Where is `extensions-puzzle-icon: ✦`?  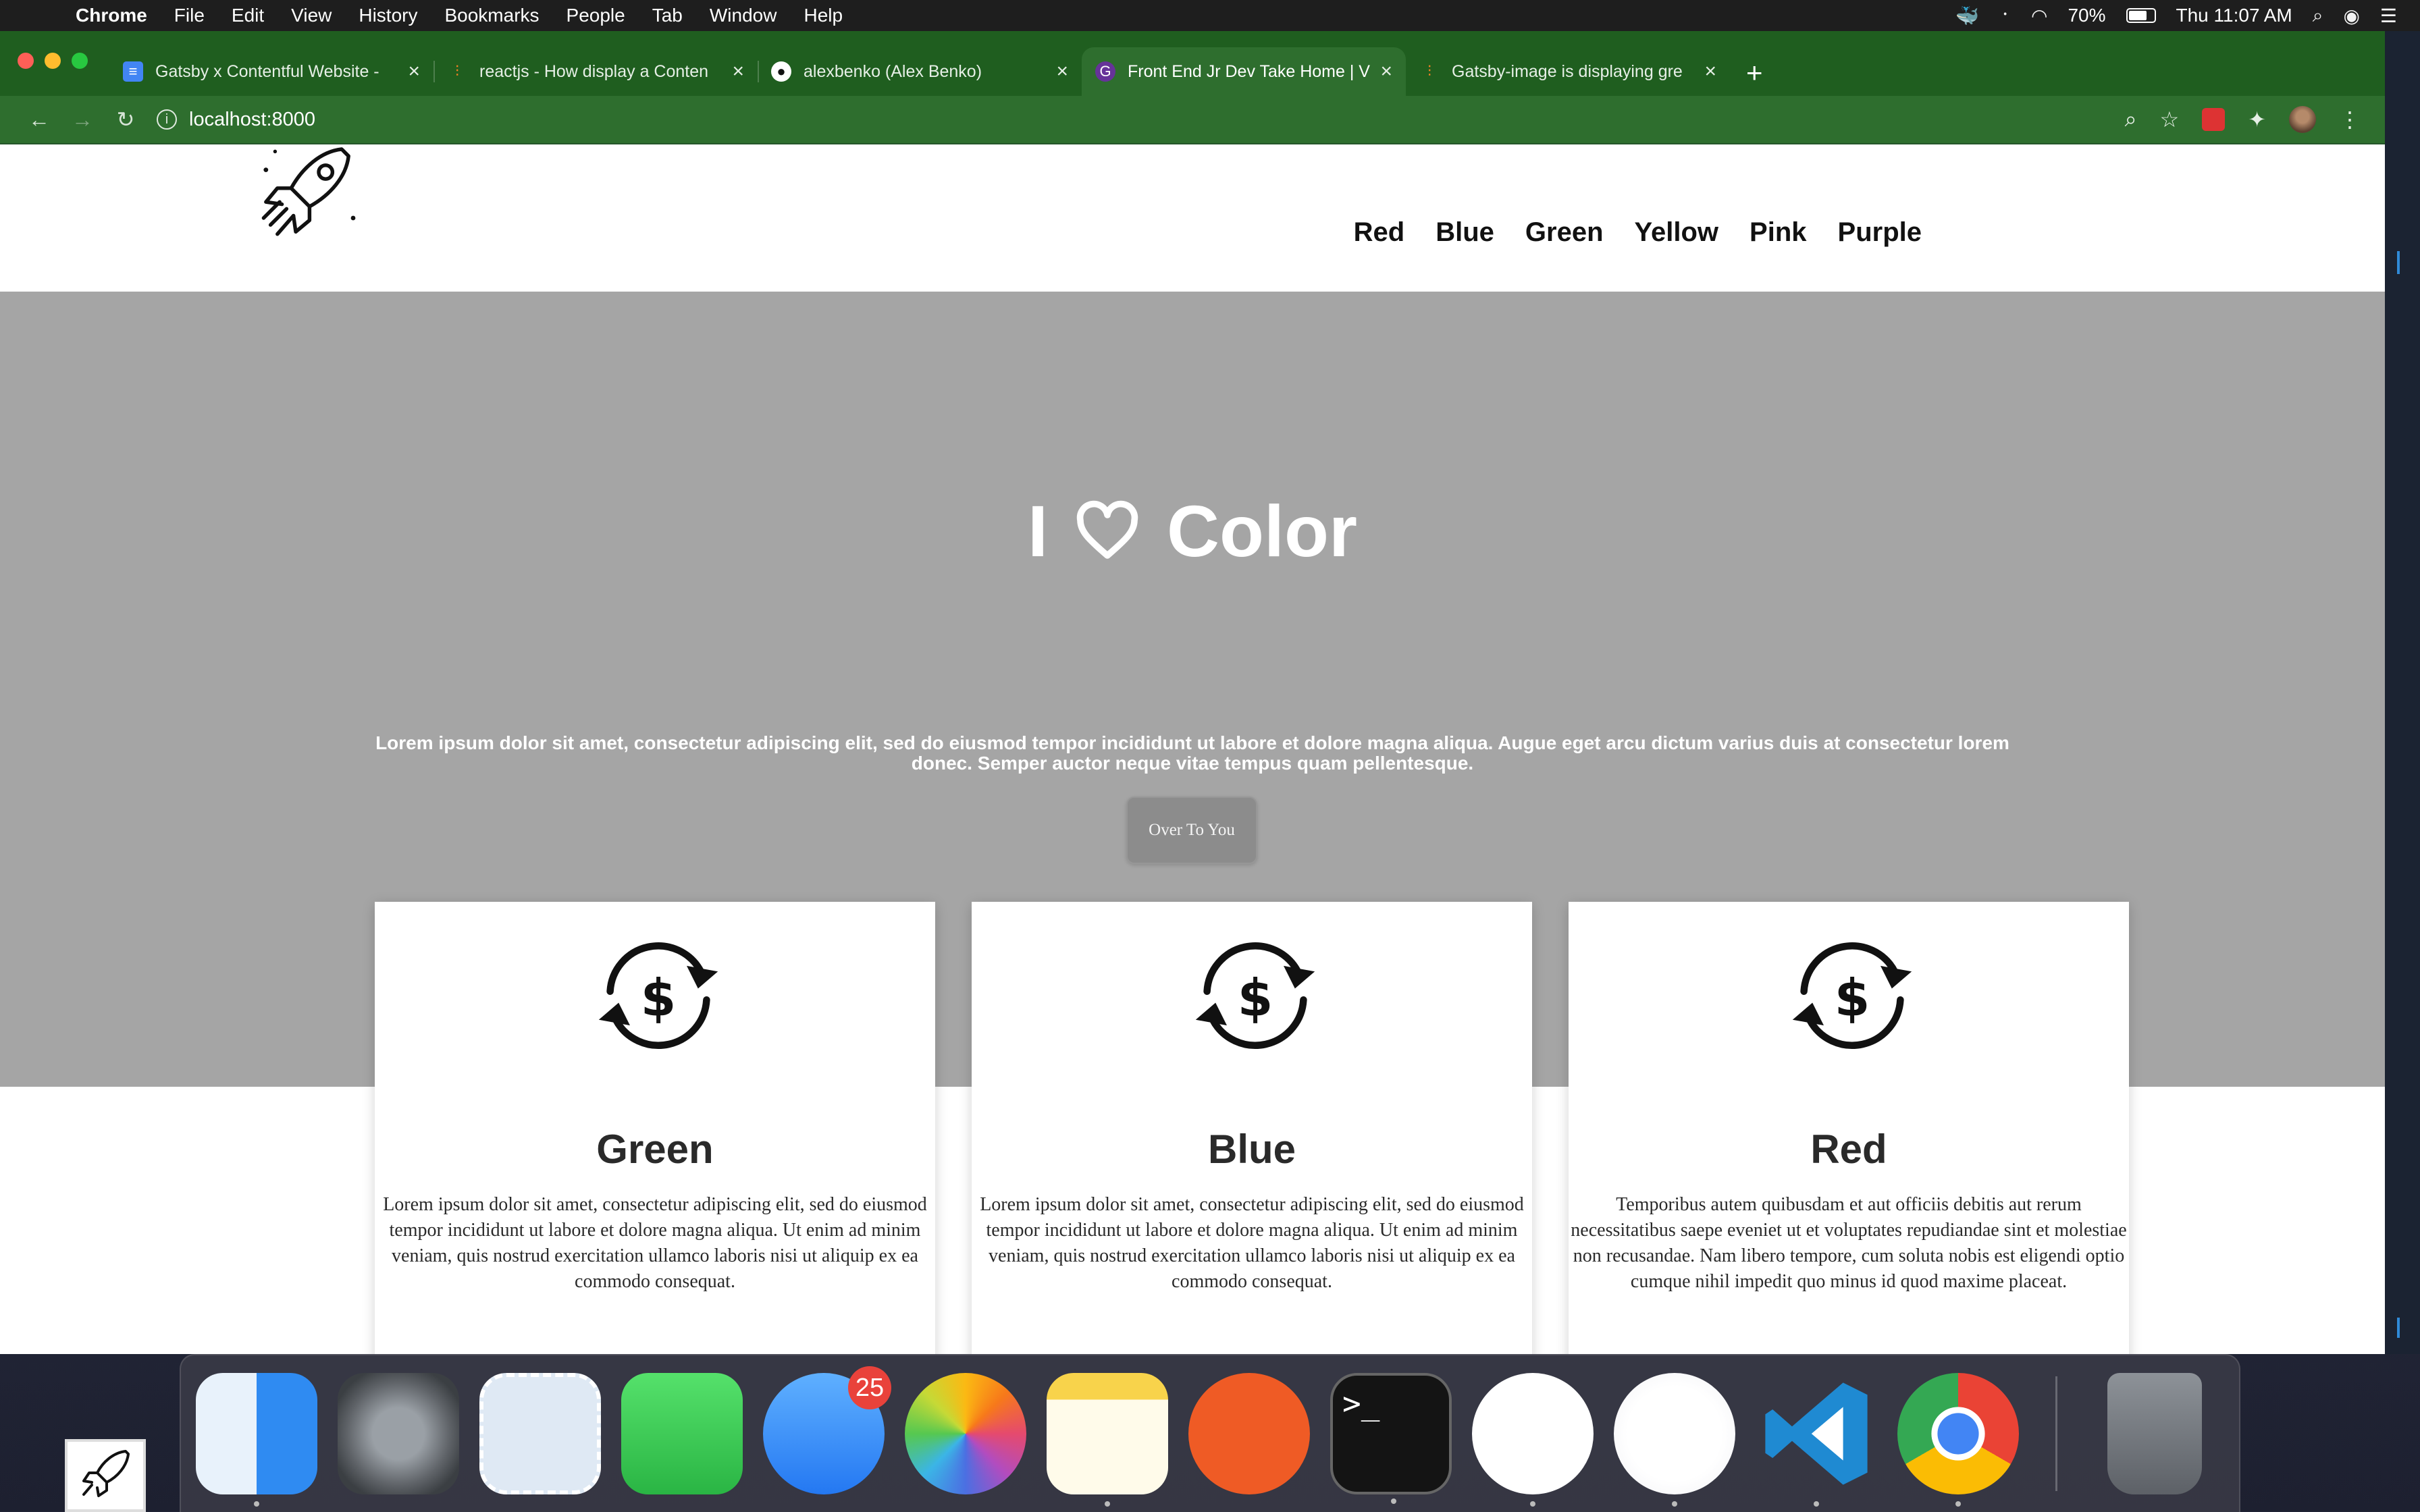
extensions-puzzle-icon: ✦ is located at coordinates (2257, 120).